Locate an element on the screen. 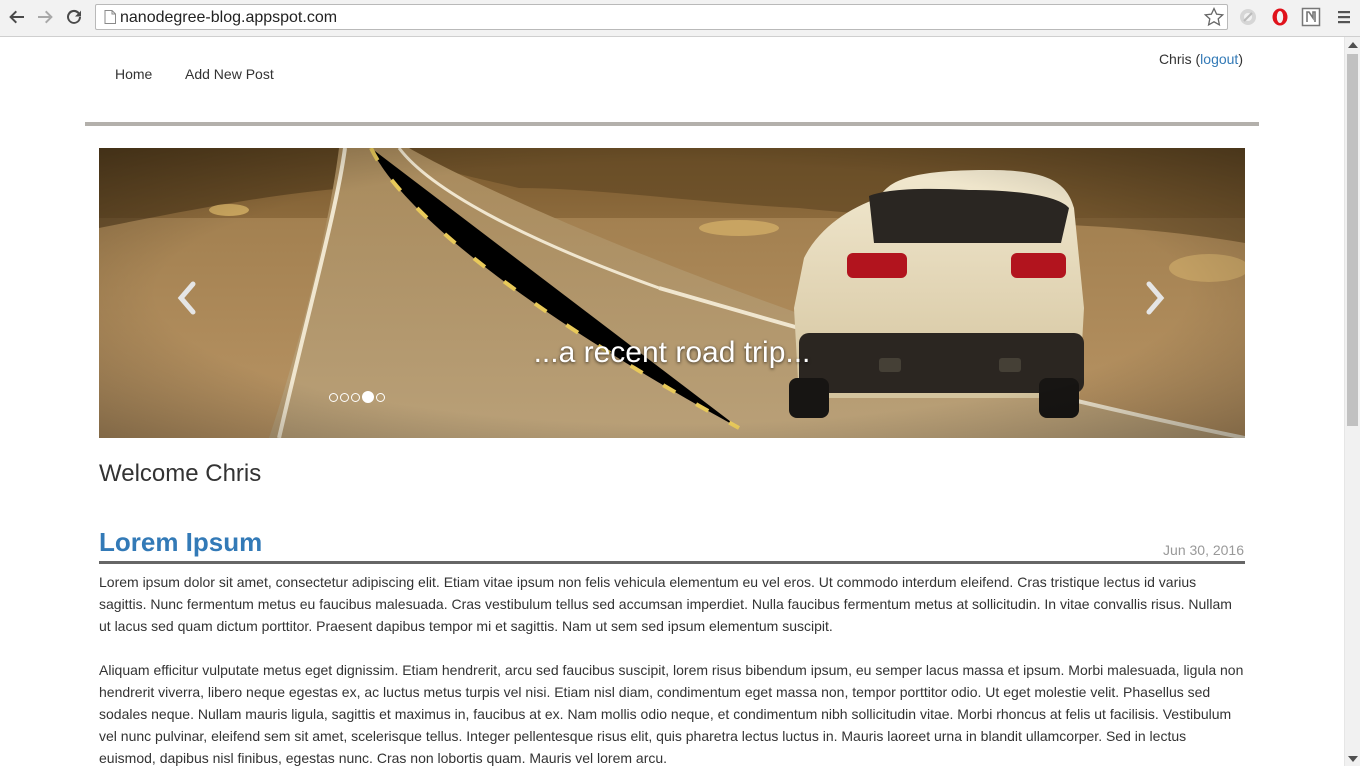  carousel-indicators is located at coordinates (357, 397).